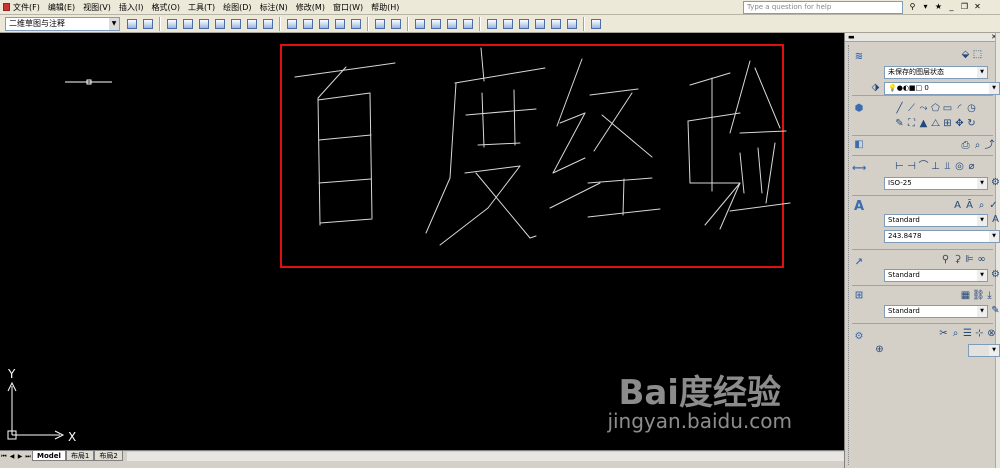  I want to click on workspace-select: 二维草图与注释 ▼, so click(62, 23).